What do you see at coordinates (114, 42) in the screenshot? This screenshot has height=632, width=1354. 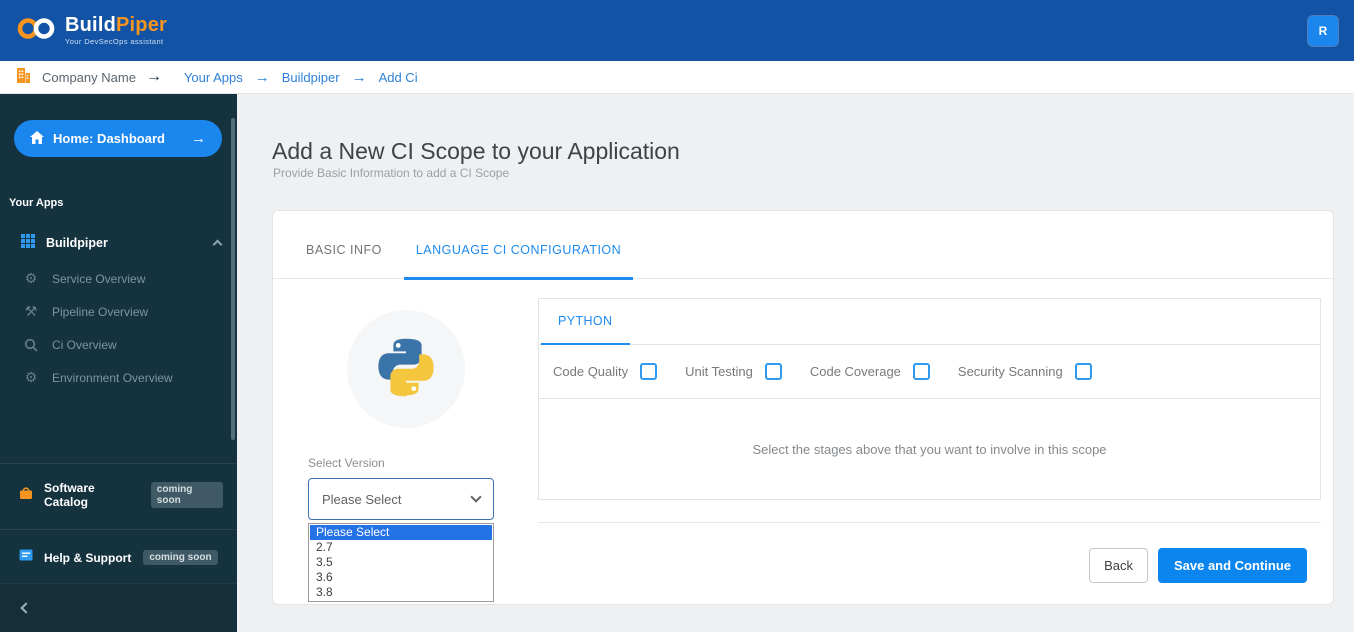 I see `brand-tagline: Your DevSecOps assistant` at bounding box center [114, 42].